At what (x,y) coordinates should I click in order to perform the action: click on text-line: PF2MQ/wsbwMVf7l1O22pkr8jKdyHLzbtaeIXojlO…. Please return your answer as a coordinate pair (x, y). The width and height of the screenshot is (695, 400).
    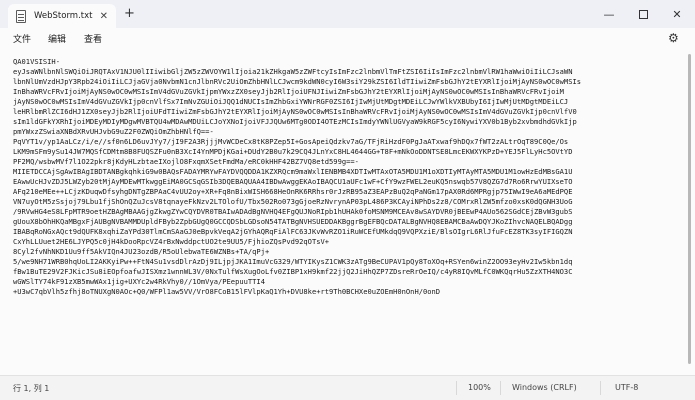
    Looking at the image, I should click on (186, 161).